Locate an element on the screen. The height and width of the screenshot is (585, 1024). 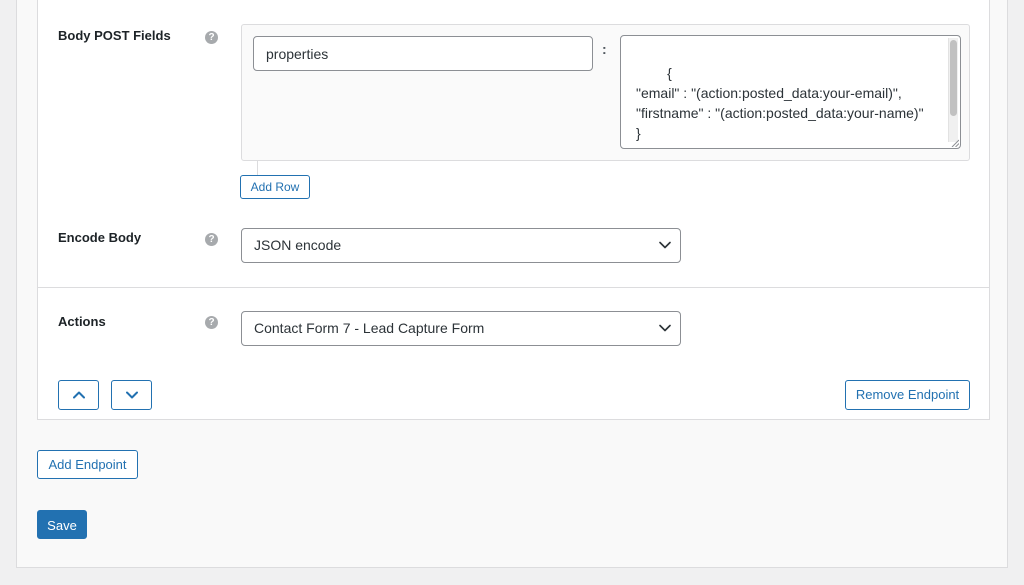
encode-body-label: Encode Body is located at coordinates (100, 237).